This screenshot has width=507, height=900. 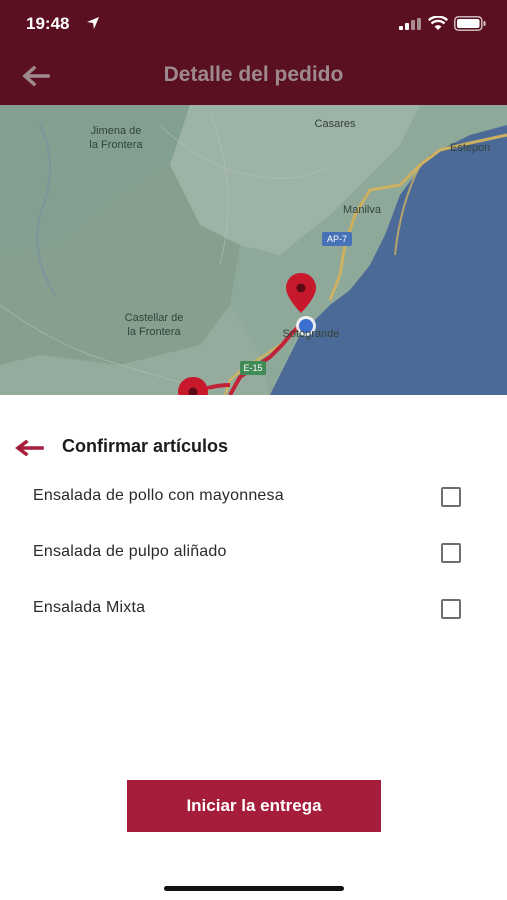 I want to click on app-header: 19:48 Detalle del pedido, so click(x=253, y=52).